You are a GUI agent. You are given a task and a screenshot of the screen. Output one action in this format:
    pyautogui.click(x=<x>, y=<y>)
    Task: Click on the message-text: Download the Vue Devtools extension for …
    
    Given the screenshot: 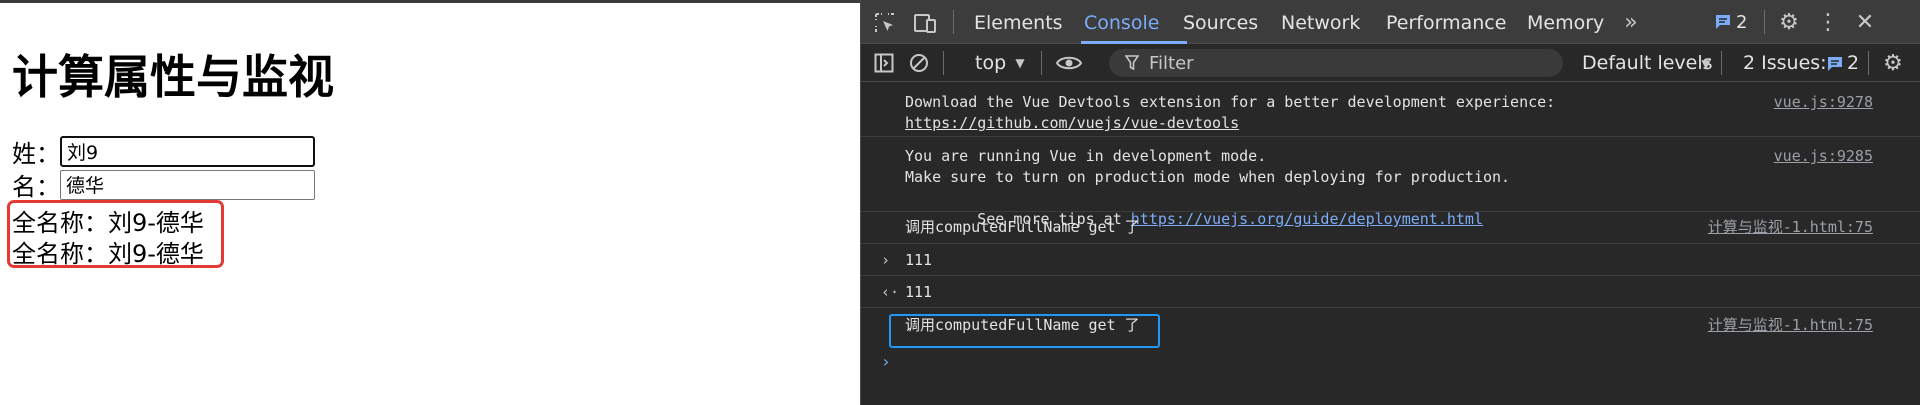 What is the action you would take?
    pyautogui.click(x=1230, y=102)
    